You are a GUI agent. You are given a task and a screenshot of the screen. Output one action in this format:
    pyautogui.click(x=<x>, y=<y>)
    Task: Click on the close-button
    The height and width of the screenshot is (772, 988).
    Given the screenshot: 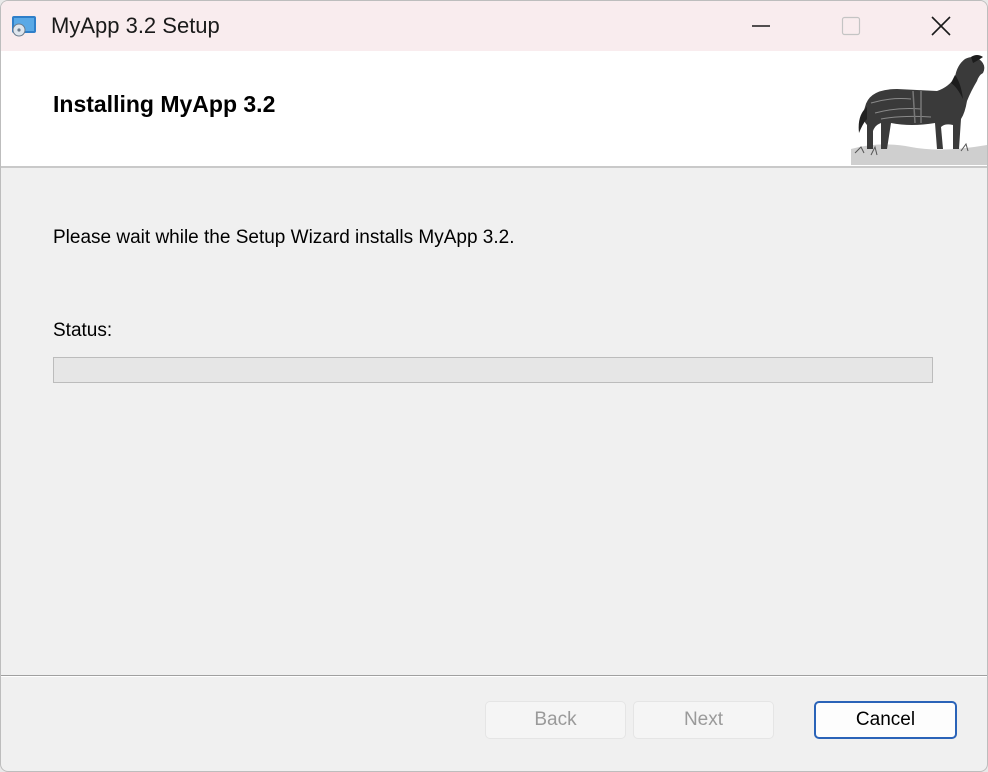 What is the action you would take?
    pyautogui.click(x=941, y=26)
    